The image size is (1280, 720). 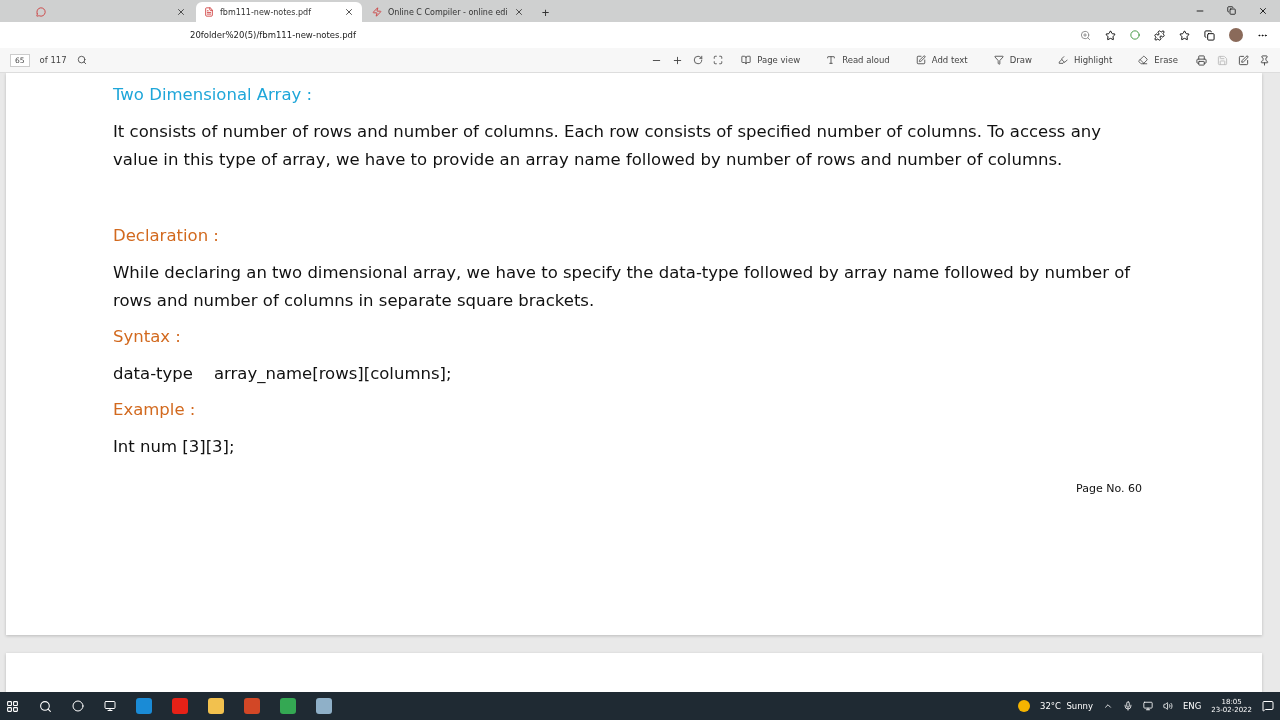 What do you see at coordinates (1085, 35) in the screenshot?
I see `zoom-icon` at bounding box center [1085, 35].